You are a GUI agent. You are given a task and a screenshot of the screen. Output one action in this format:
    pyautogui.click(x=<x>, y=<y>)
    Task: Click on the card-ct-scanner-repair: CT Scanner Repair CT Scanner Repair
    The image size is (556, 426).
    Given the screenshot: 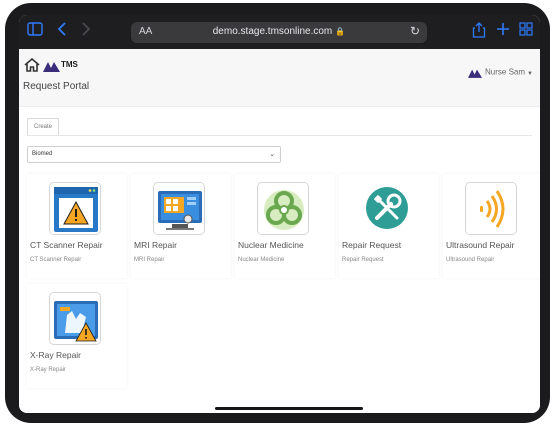 What is the action you would take?
    pyautogui.click(x=77, y=226)
    